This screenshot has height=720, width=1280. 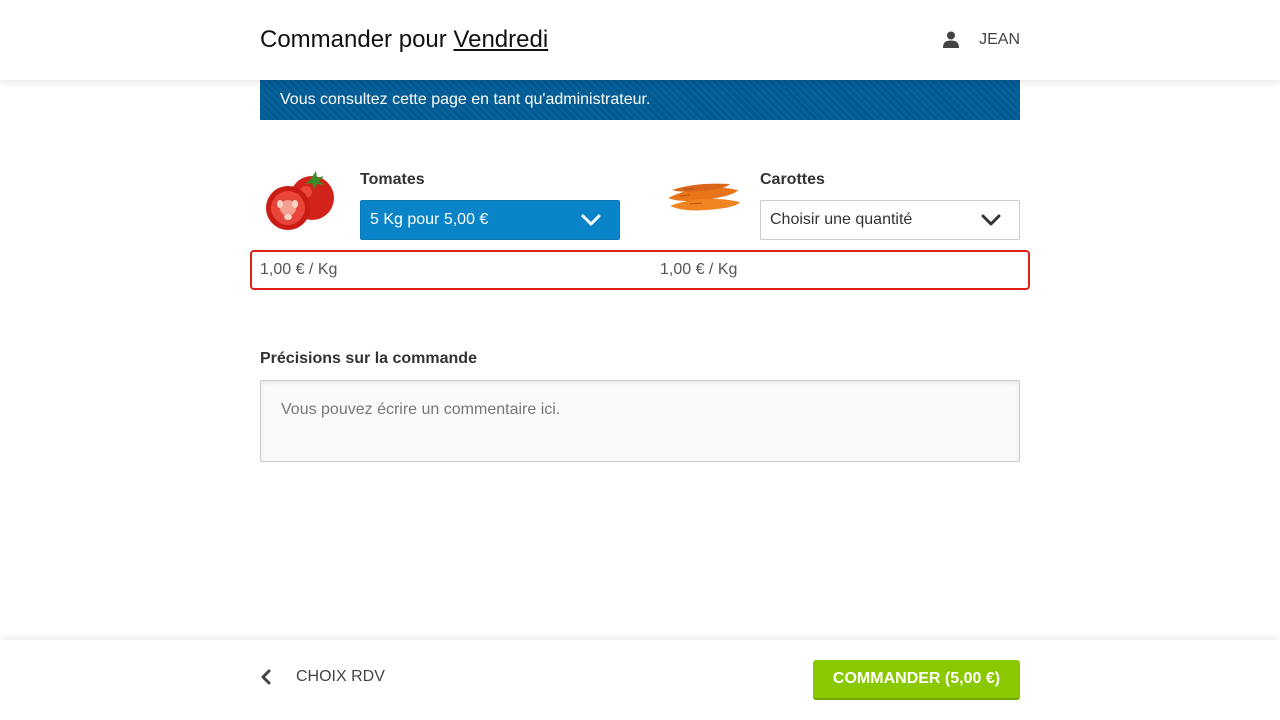 I want to click on user-name: JEAN, so click(x=999, y=39).